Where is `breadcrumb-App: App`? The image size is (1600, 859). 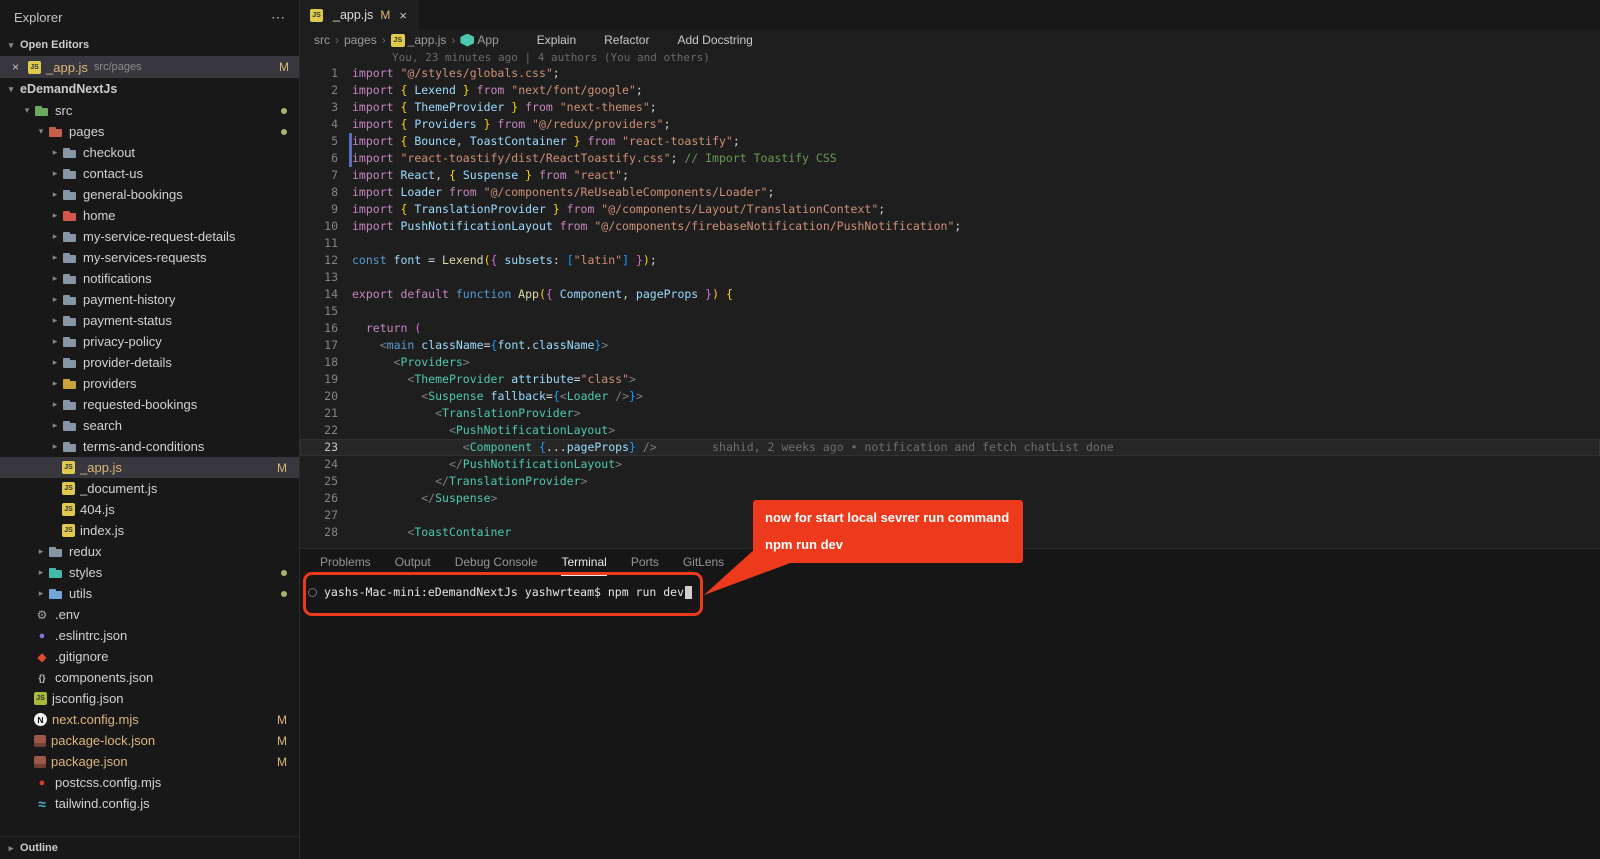
breadcrumb-App: App is located at coordinates (479, 40).